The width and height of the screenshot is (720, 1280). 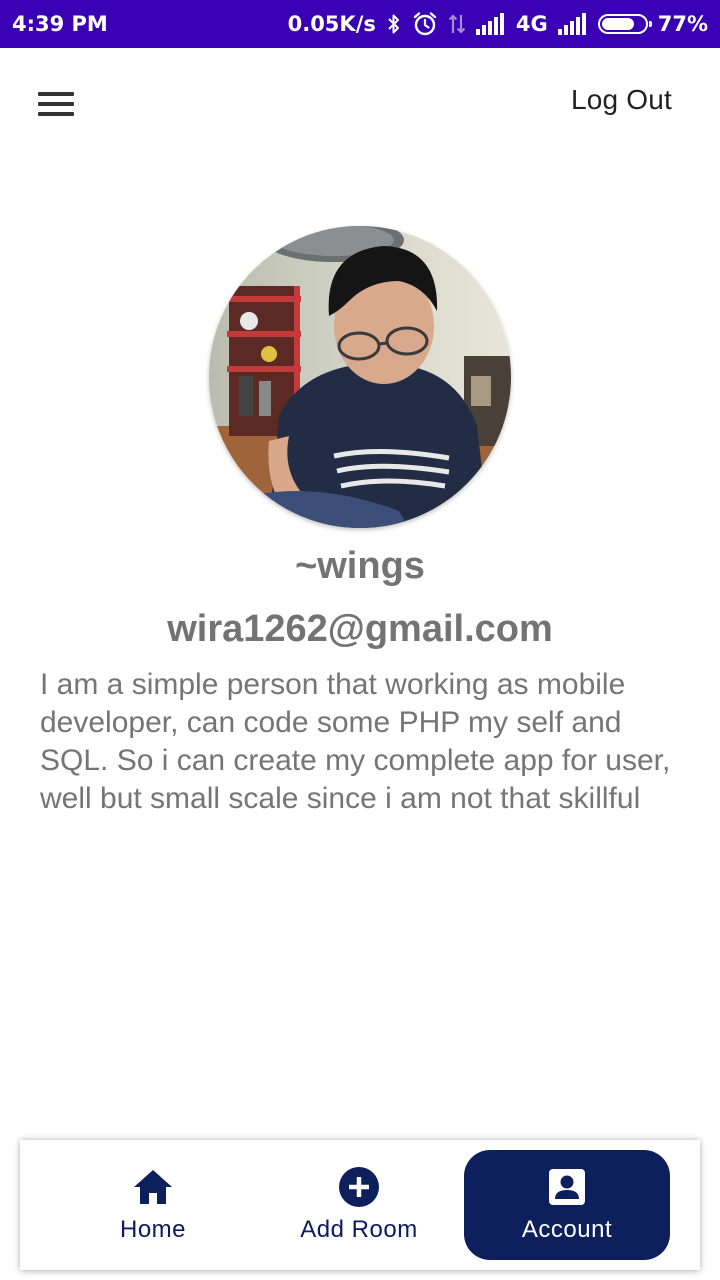 I want to click on profile-photo, so click(x=360, y=377).